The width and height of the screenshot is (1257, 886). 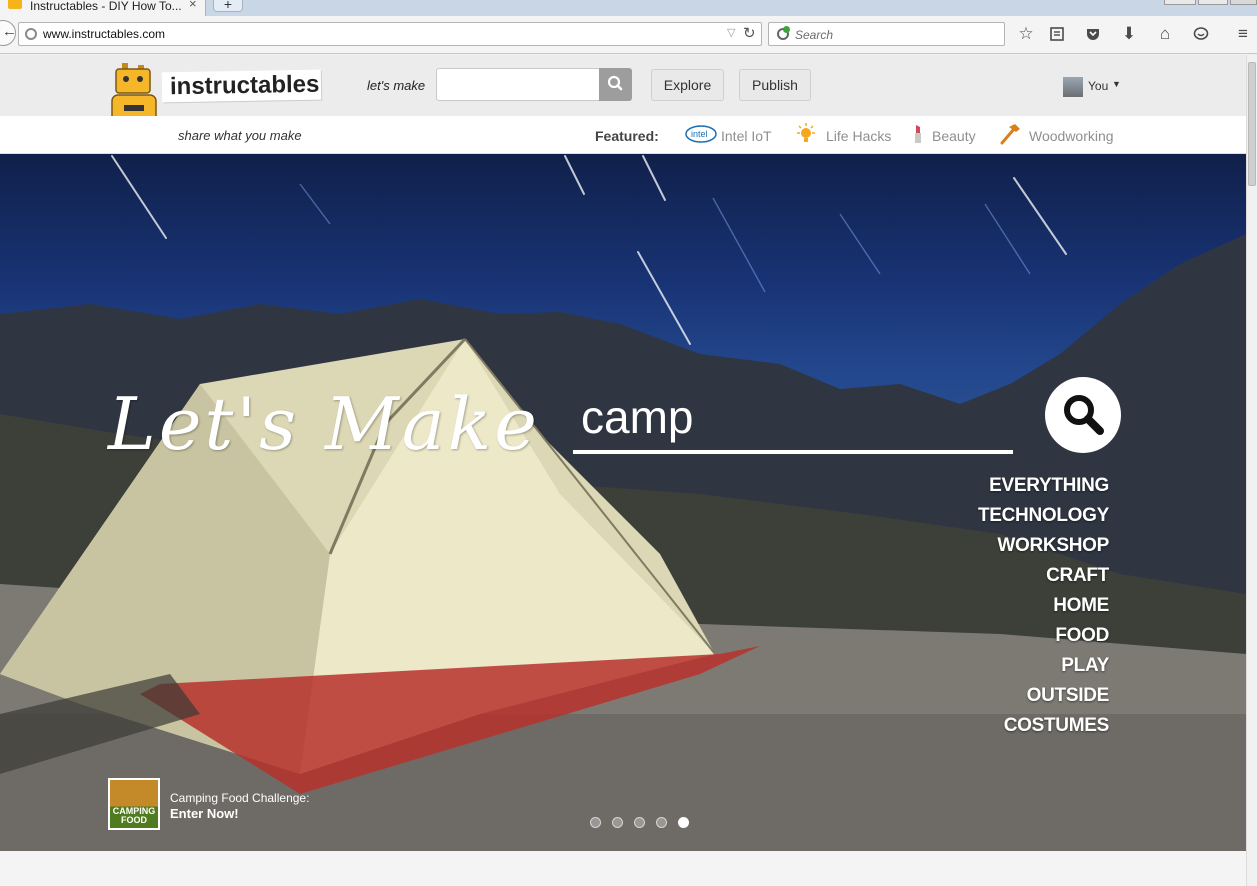 I want to click on category-workshop: WORKSHOP, so click(x=1043, y=550).